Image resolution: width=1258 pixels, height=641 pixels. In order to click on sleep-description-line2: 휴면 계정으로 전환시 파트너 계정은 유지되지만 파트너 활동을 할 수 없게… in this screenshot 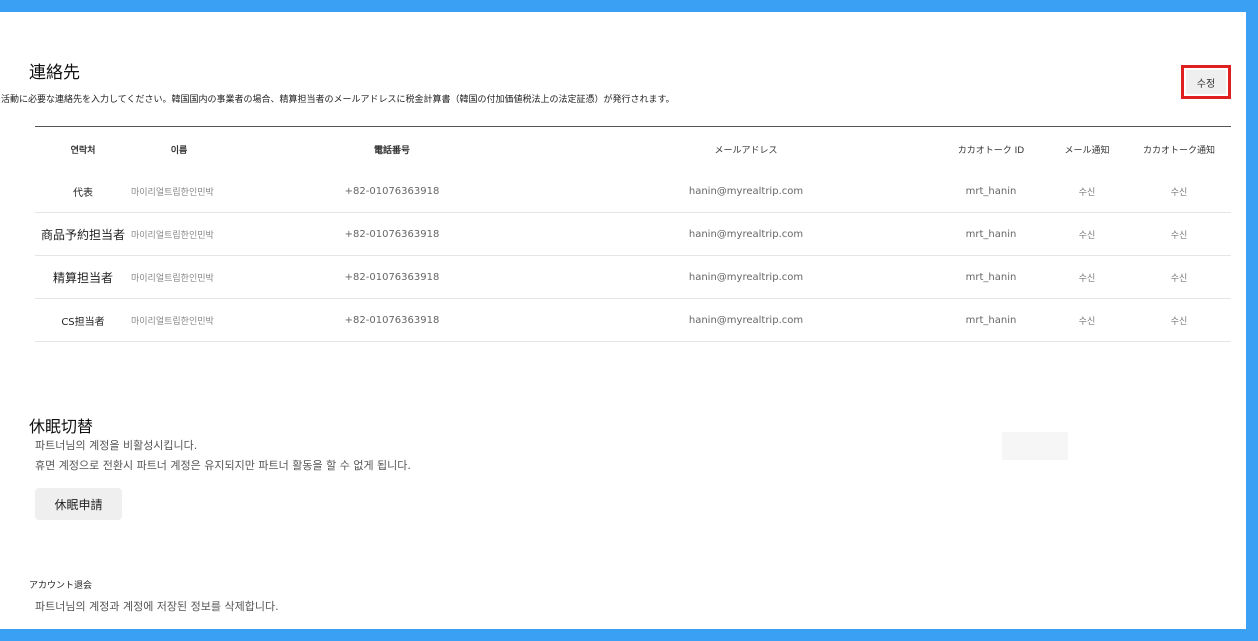, I will do `click(223, 465)`.